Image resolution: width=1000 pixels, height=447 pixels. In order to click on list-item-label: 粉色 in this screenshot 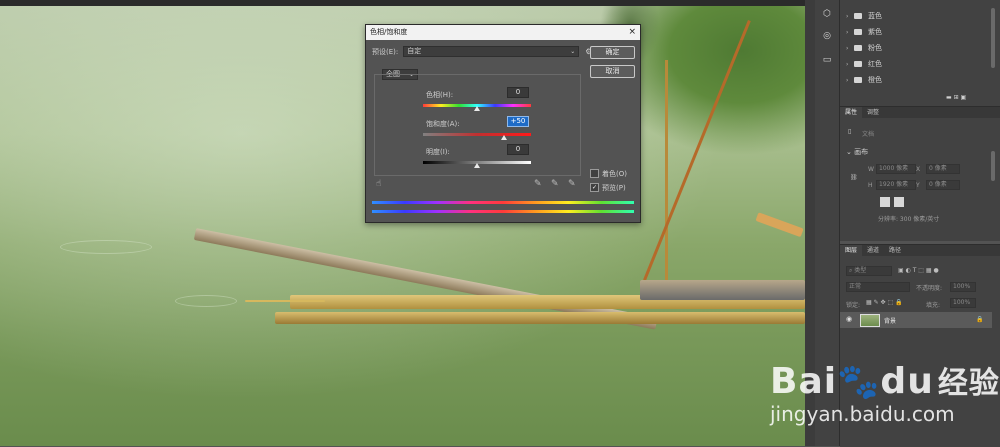, I will do `click(875, 48)`.